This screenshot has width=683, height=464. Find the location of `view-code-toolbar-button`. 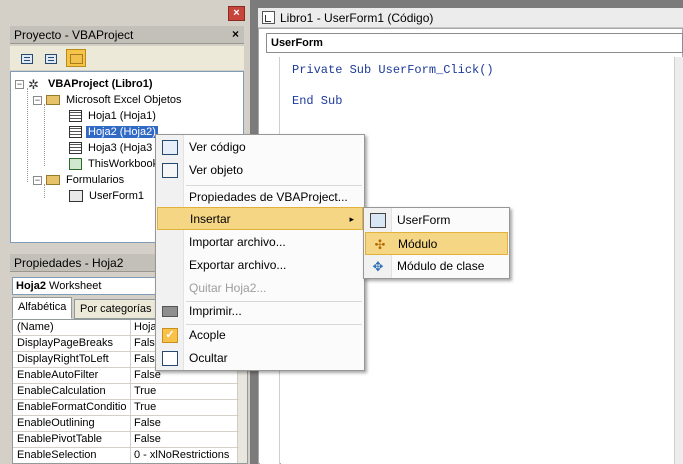

view-code-toolbar-button is located at coordinates (26, 58).